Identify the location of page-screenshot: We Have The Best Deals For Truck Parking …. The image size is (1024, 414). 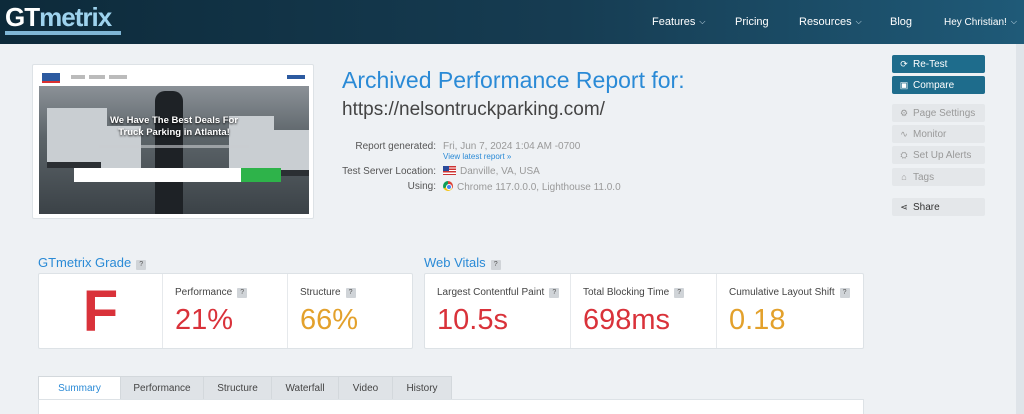
(174, 142).